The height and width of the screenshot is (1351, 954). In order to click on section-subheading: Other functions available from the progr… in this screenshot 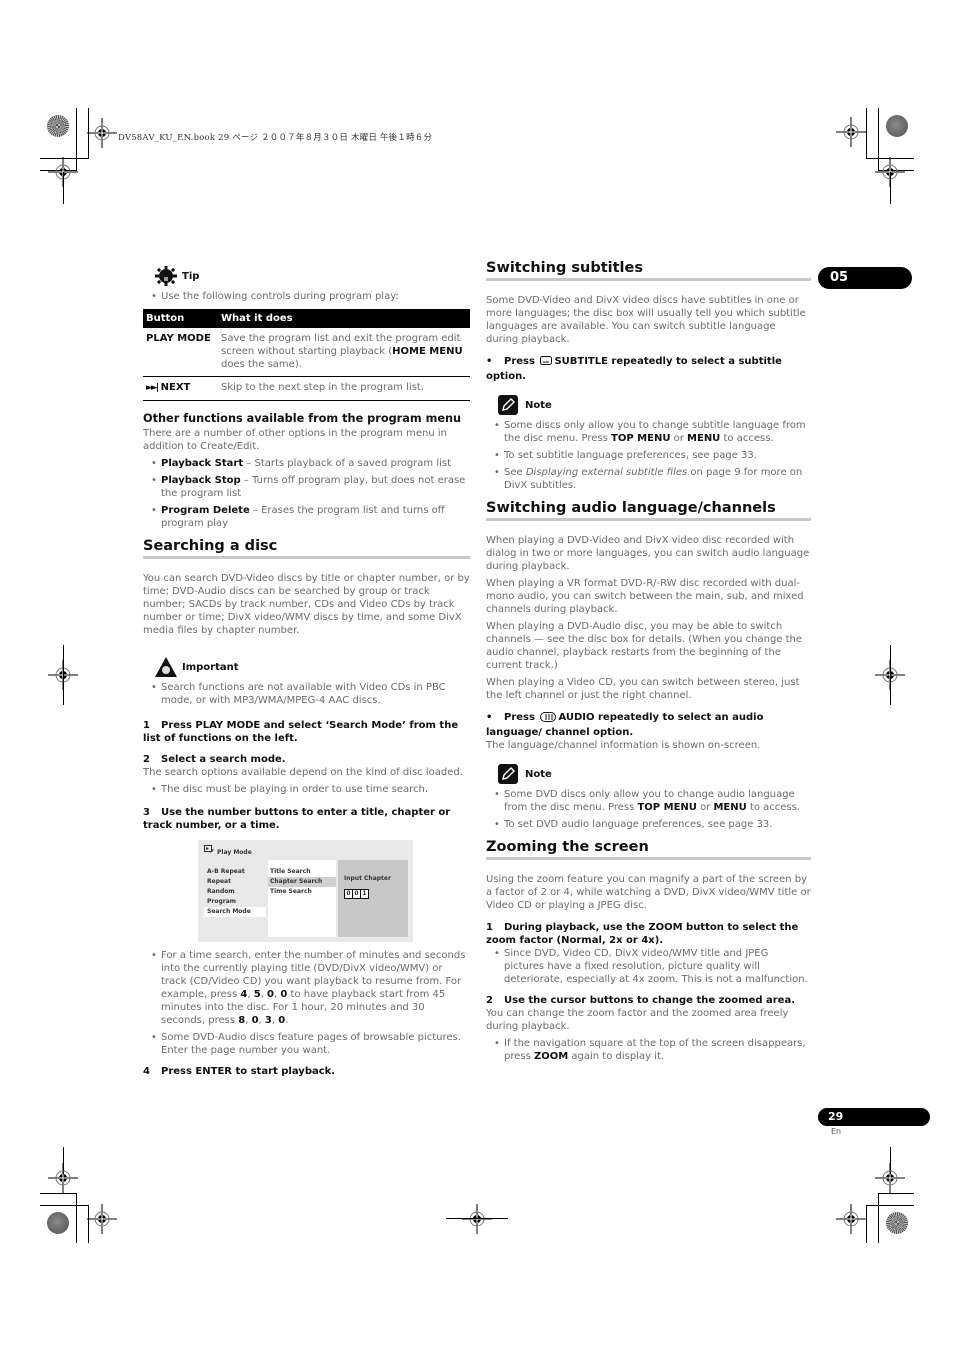, I will do `click(302, 418)`.